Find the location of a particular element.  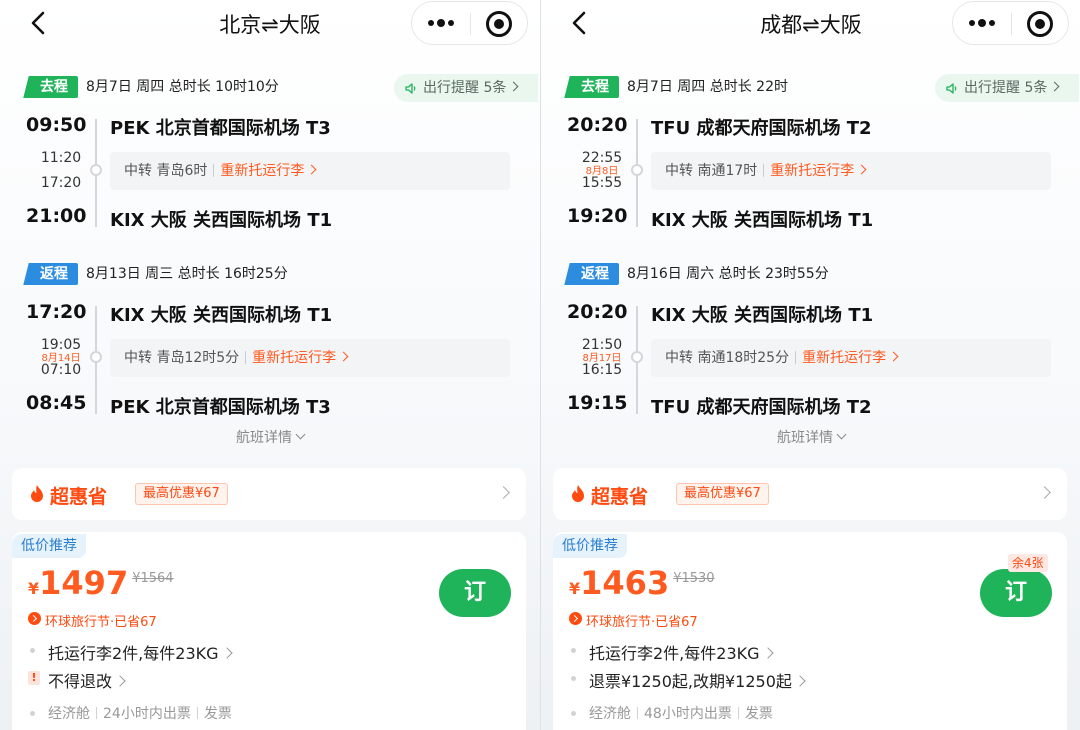

flight-details-label: 航班详情 is located at coordinates (264, 438).